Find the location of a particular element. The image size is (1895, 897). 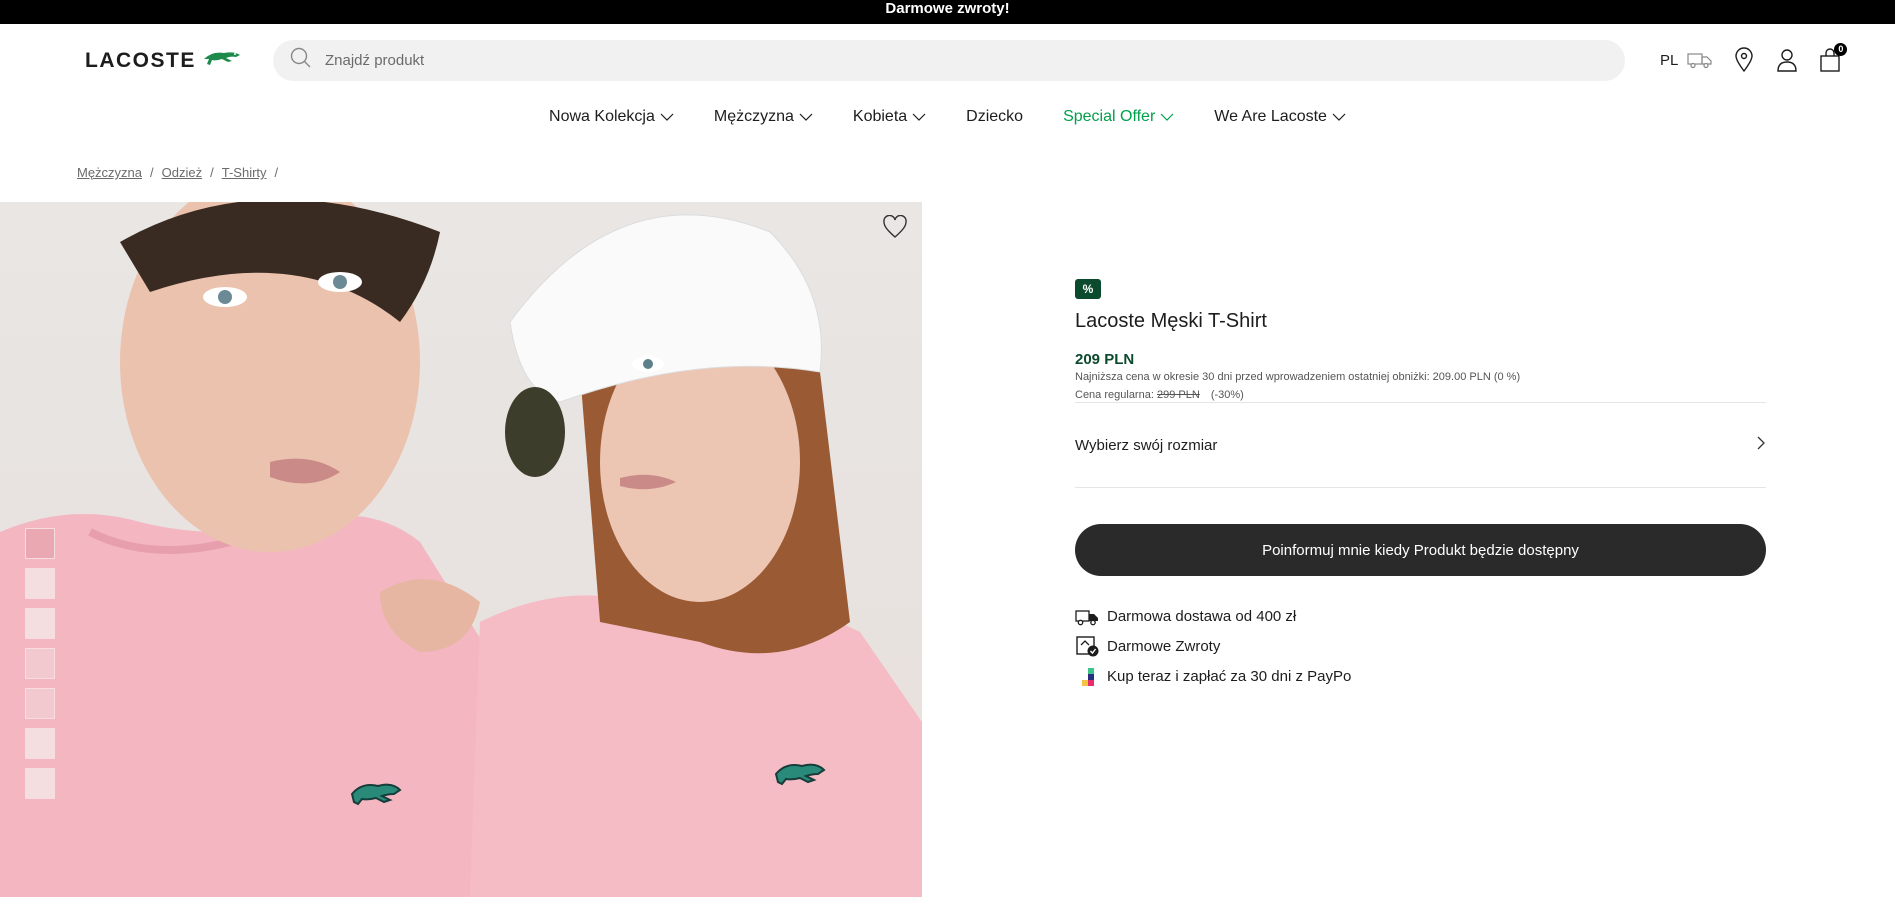

search-bar is located at coordinates (949, 60).